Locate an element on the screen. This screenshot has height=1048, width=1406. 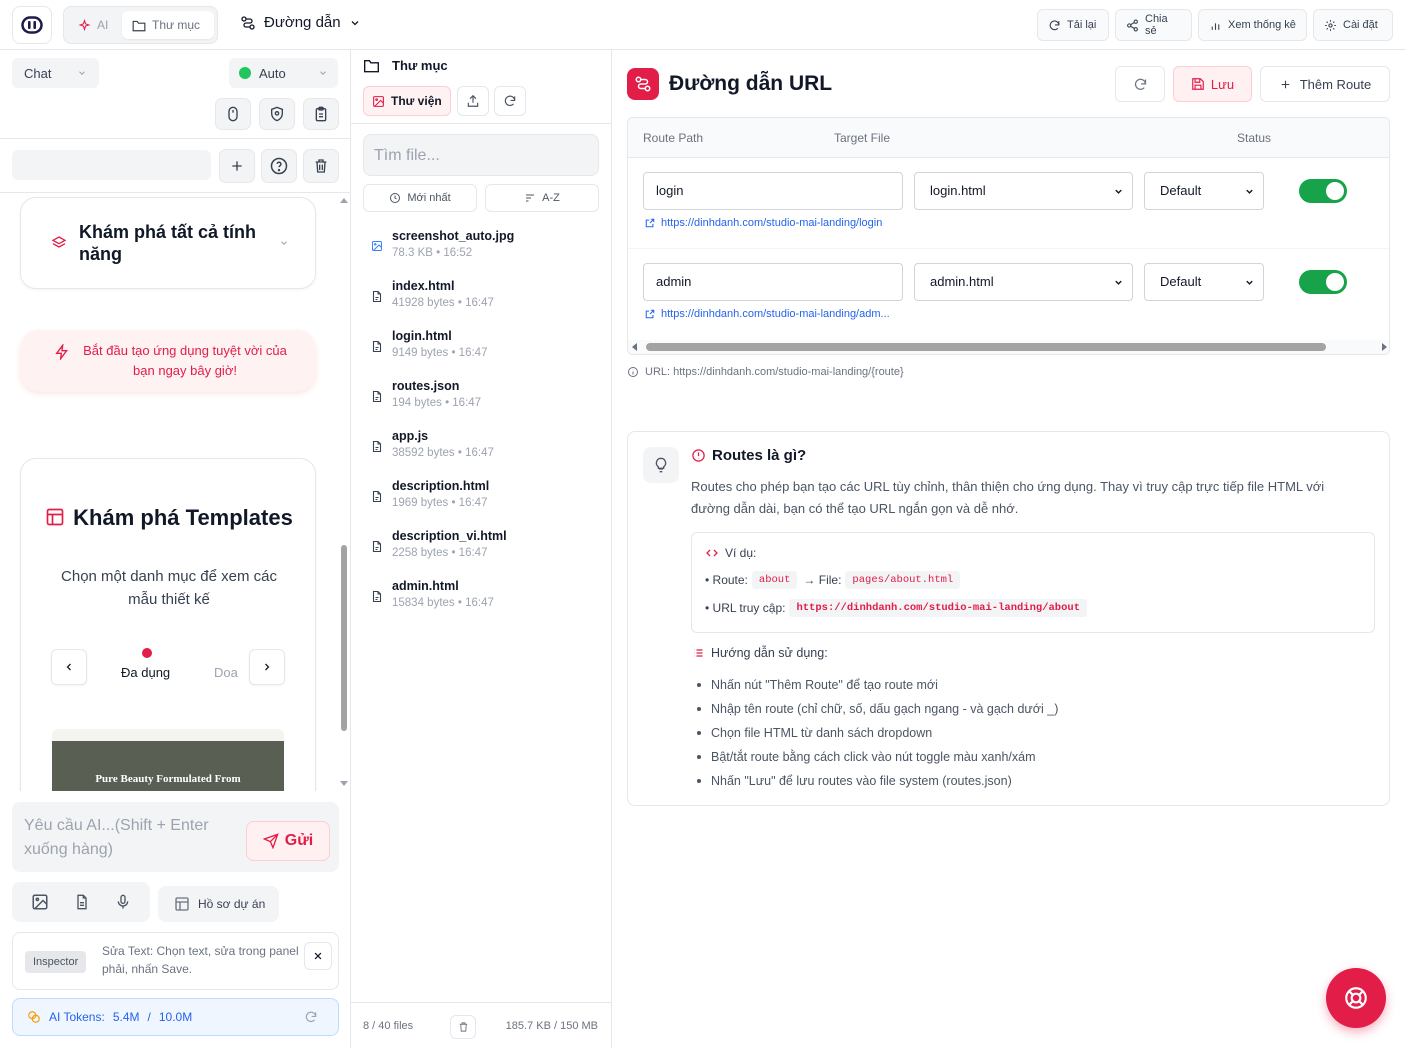
security-button is located at coordinates (277, 114).